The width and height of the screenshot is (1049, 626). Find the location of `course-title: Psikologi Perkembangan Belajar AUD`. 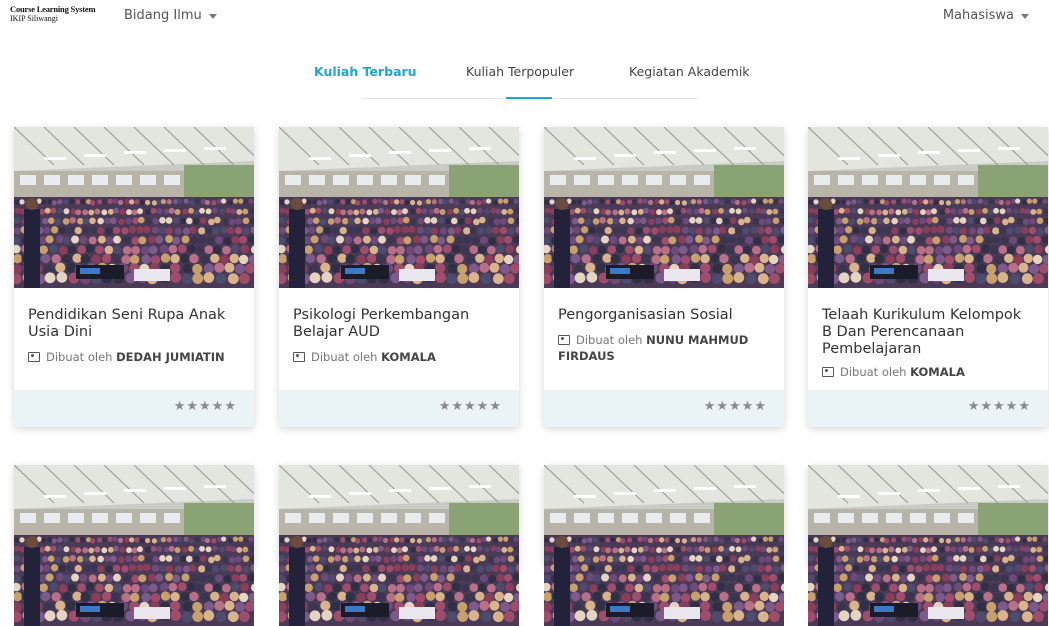

course-title: Psikologi Perkembangan Belajar AUD is located at coordinates (399, 324).